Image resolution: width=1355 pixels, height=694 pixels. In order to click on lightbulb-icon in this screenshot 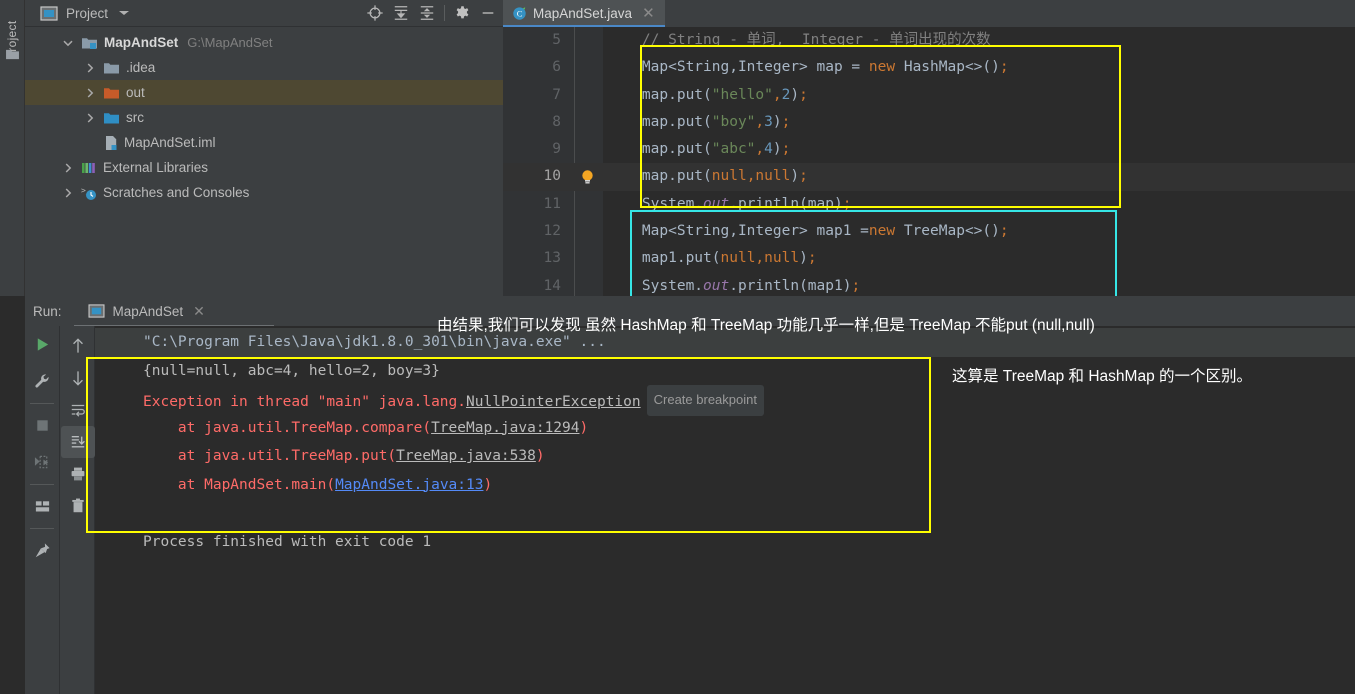, I will do `click(587, 177)`.